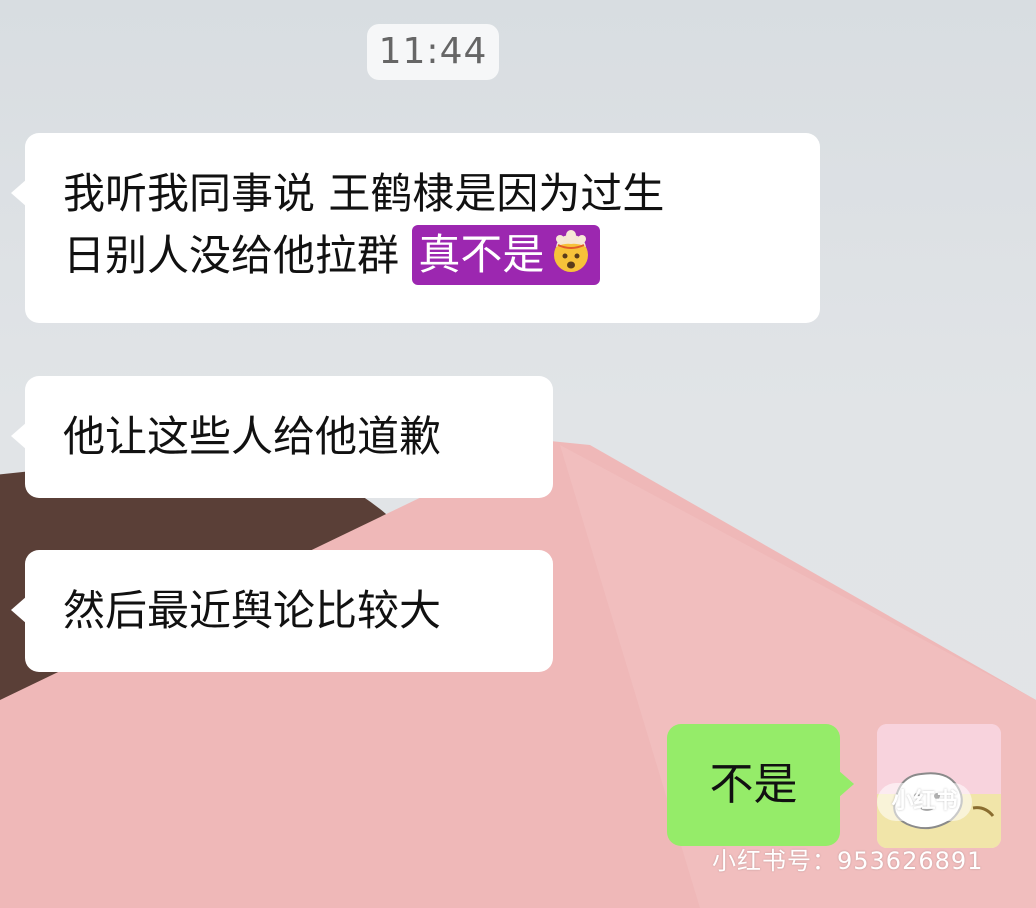  What do you see at coordinates (571, 251) in the screenshot?
I see `exploding-head-icon` at bounding box center [571, 251].